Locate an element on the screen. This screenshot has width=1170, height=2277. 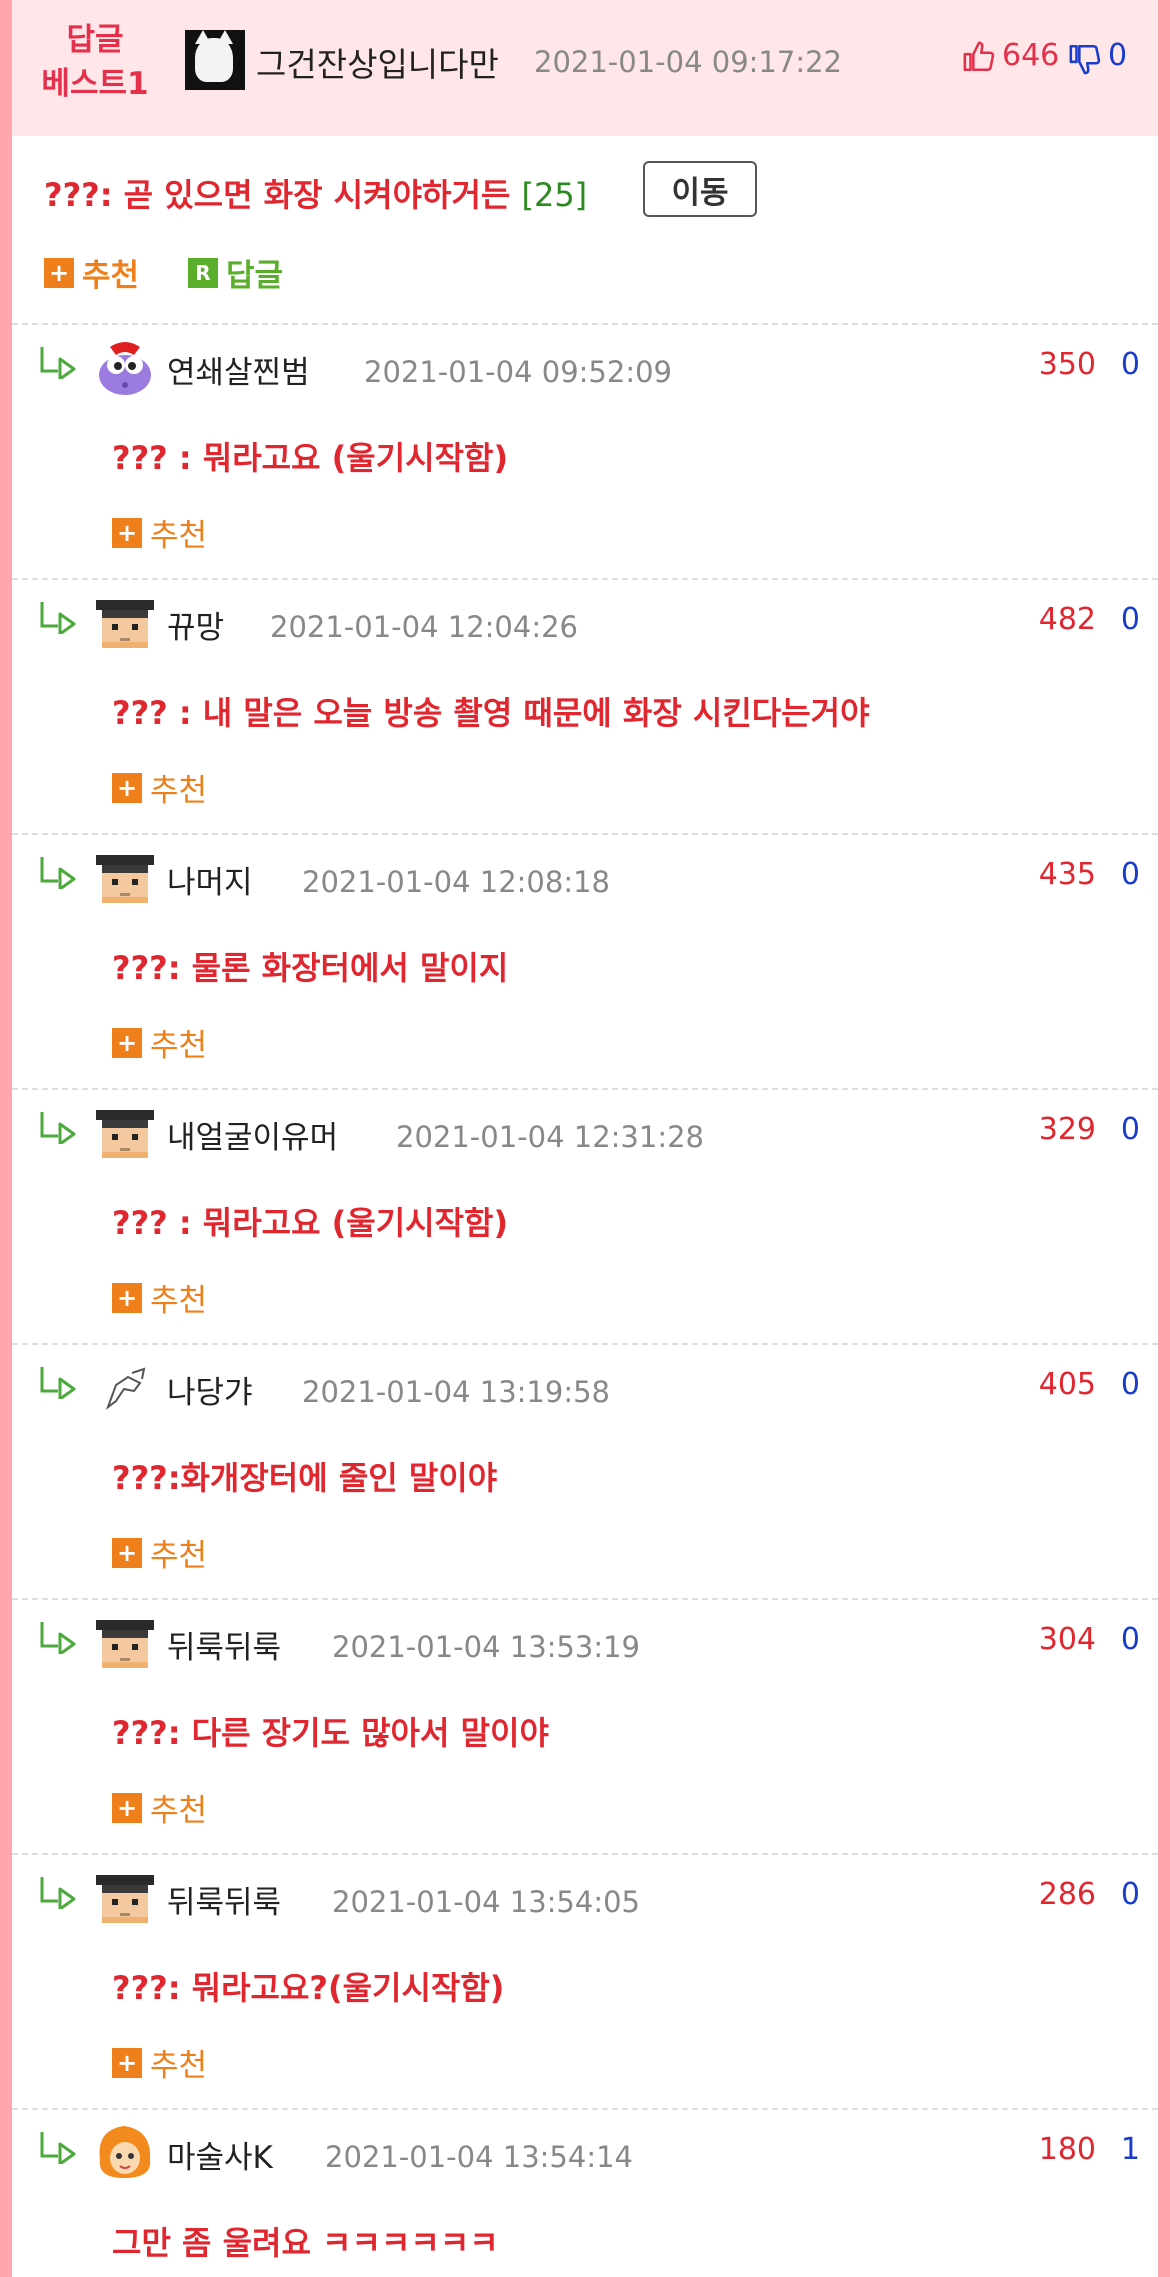
comment-date: 2021-01-04 12:31:28 is located at coordinates (550, 1137).